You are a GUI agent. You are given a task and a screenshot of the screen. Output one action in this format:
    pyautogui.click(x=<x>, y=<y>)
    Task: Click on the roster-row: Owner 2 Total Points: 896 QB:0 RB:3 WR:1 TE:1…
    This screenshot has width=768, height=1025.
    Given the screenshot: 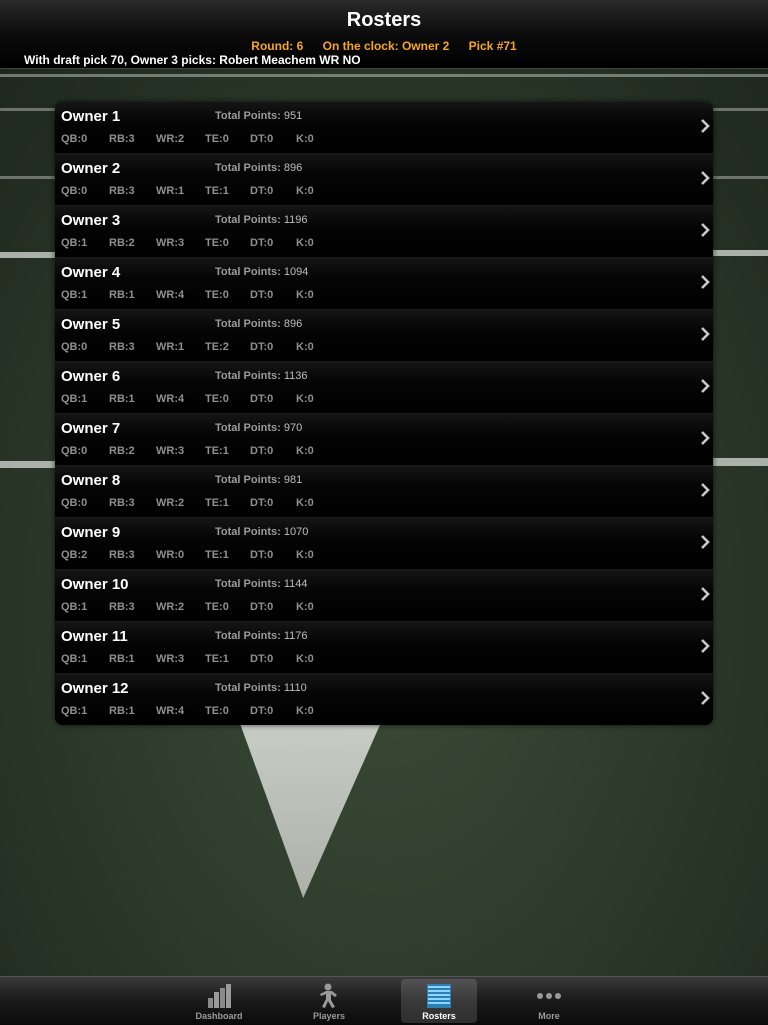 What is the action you would take?
    pyautogui.click(x=384, y=180)
    